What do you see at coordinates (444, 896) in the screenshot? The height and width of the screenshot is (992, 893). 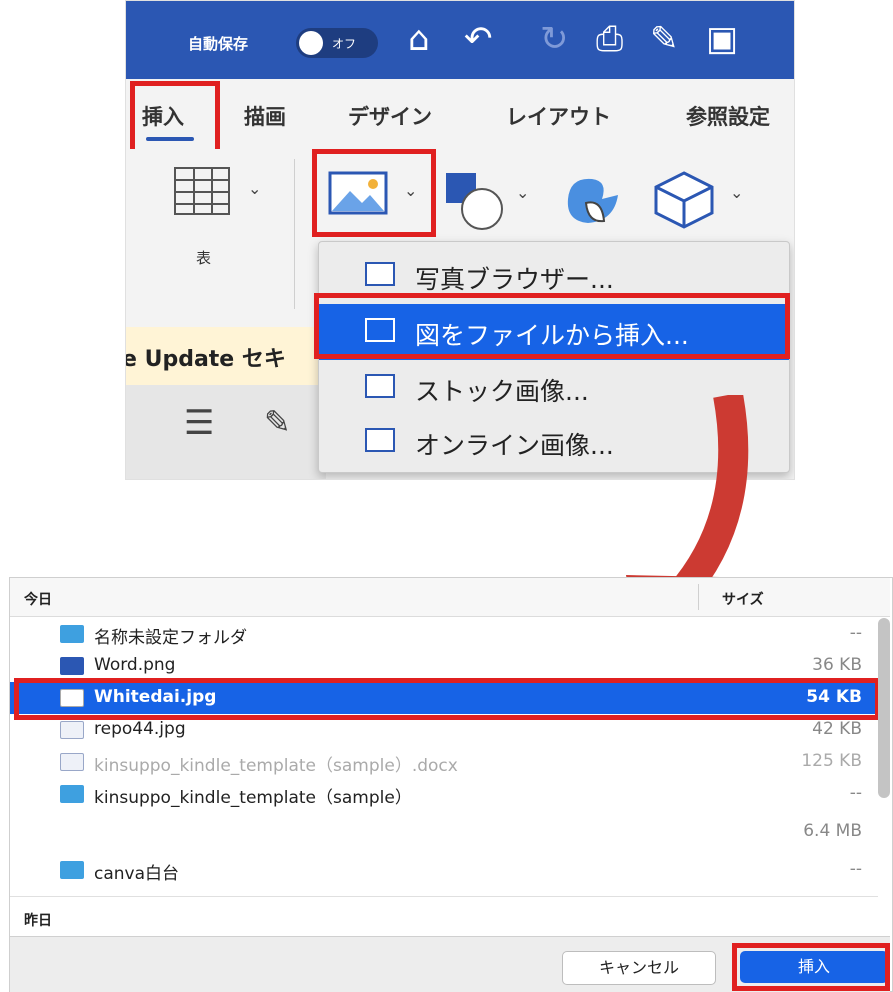 I see `section-divider` at bounding box center [444, 896].